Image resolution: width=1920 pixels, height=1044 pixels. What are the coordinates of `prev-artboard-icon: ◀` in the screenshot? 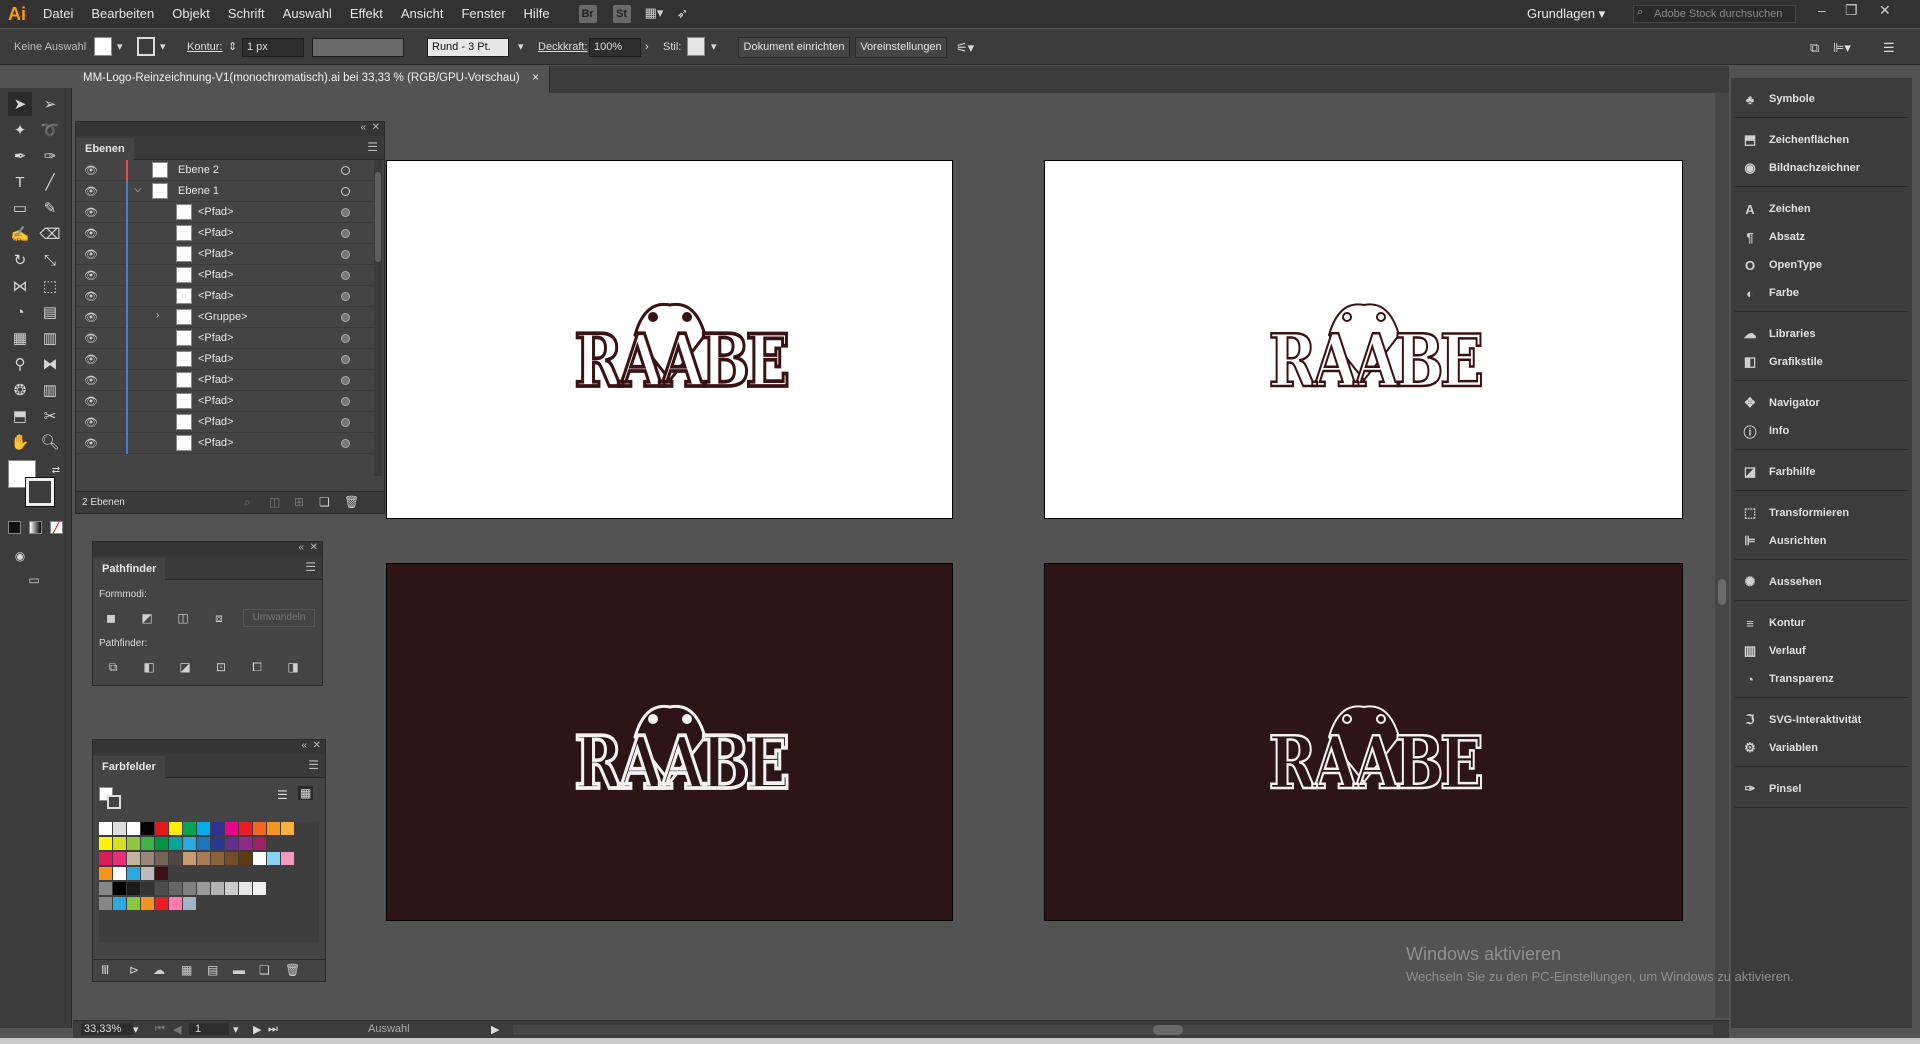 It's located at (177, 1029).